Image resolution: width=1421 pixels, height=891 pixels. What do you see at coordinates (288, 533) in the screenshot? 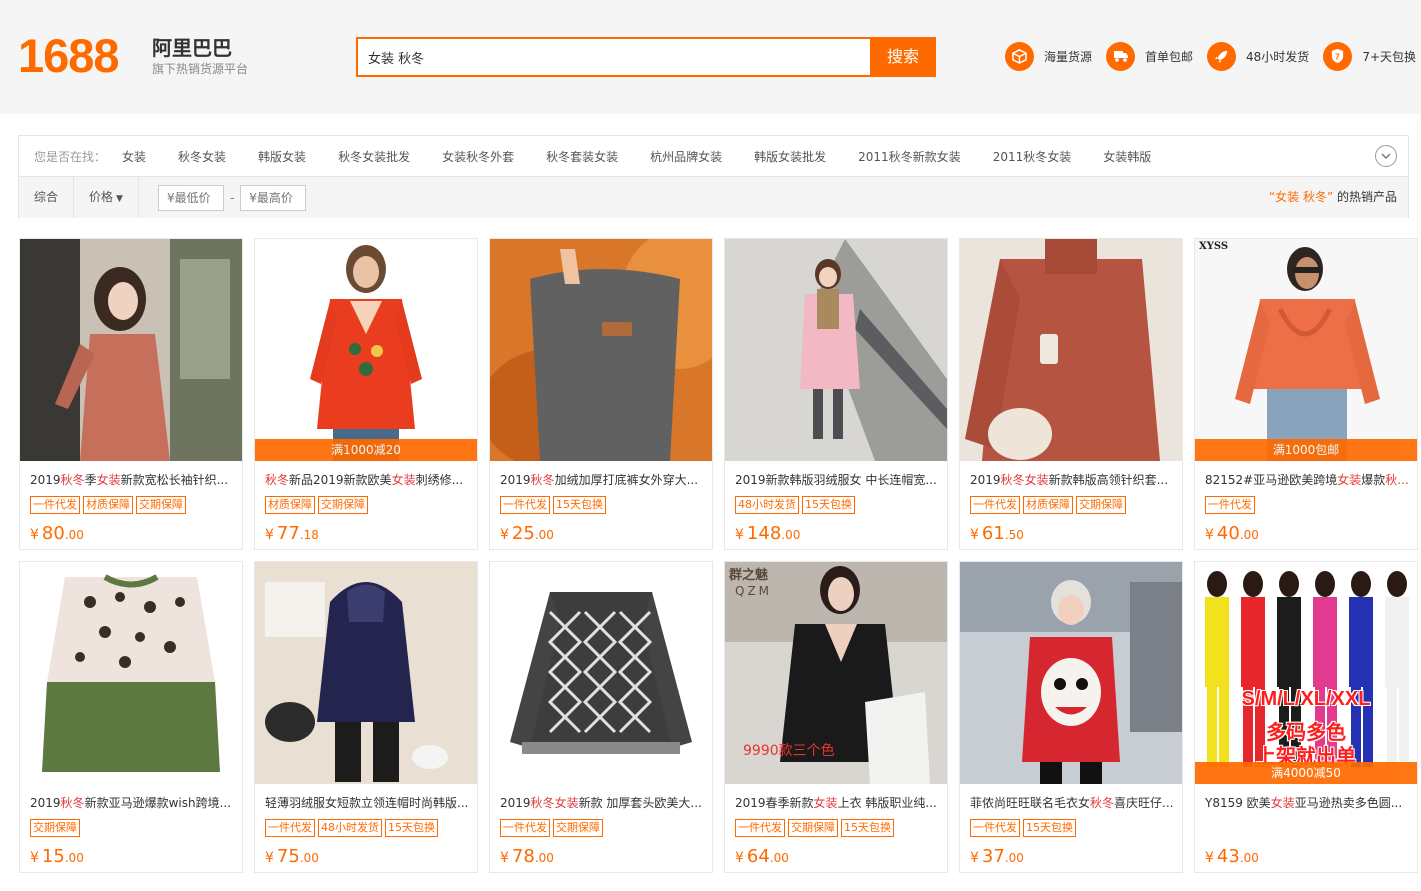
I see `price-integer: 77` at bounding box center [288, 533].